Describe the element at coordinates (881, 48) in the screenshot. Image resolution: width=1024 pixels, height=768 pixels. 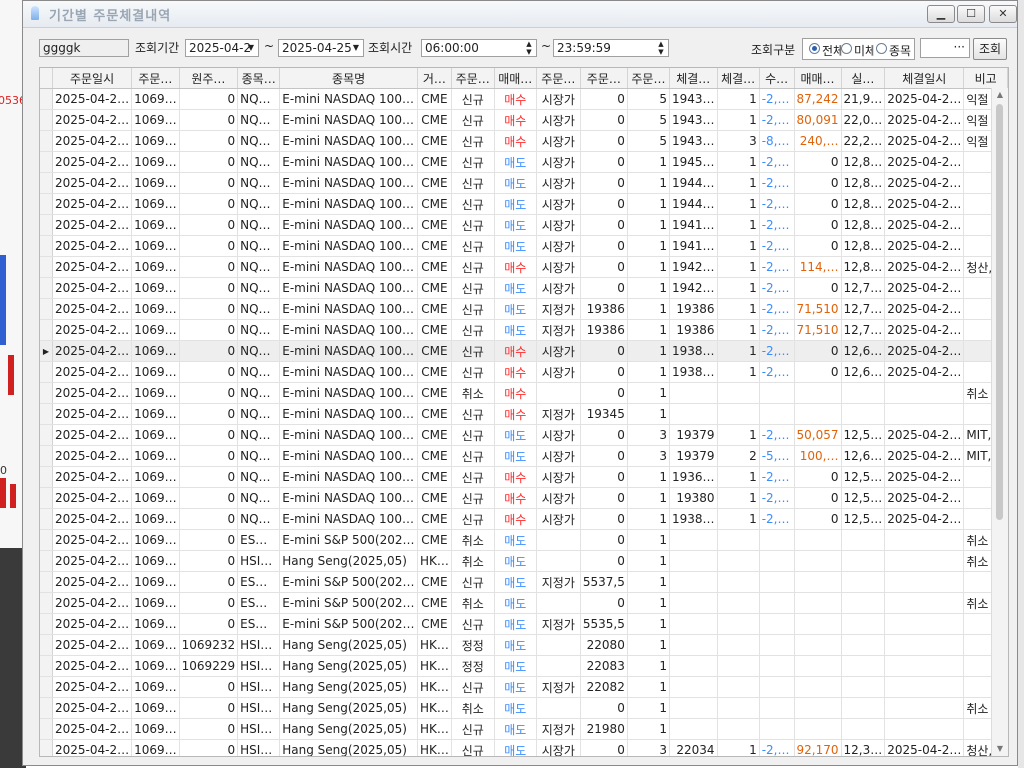
I see `radio-item` at that location.